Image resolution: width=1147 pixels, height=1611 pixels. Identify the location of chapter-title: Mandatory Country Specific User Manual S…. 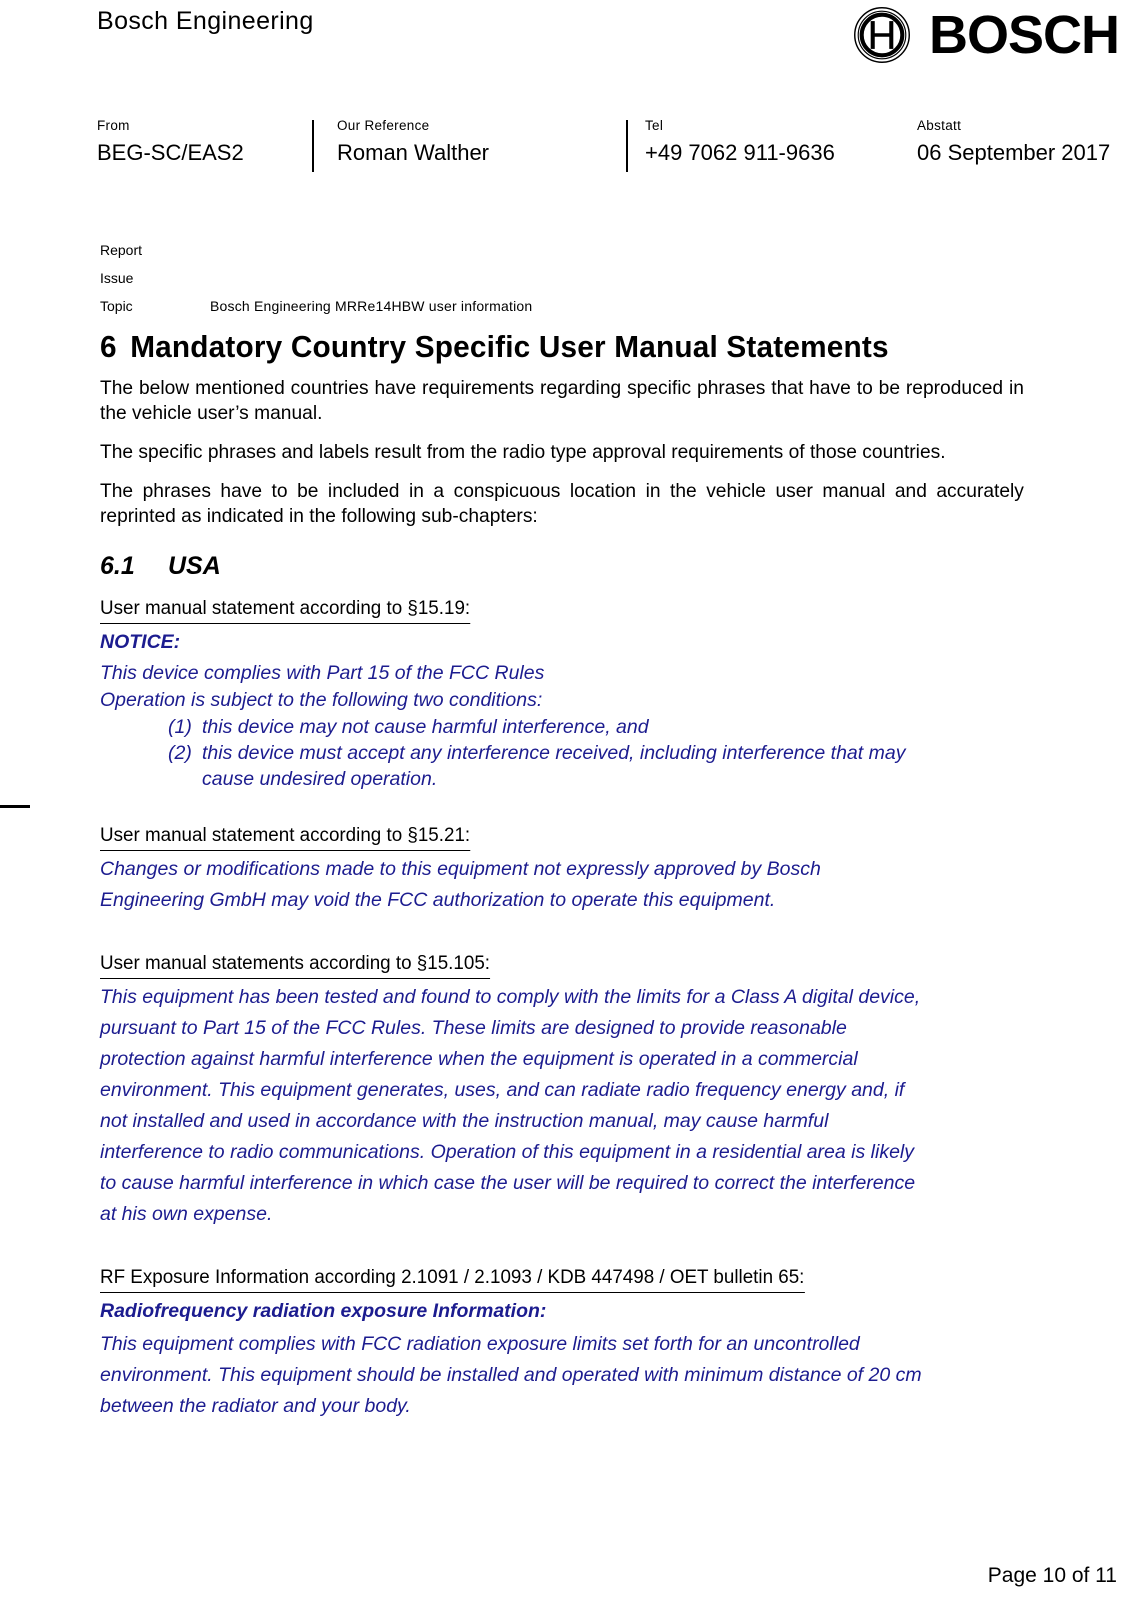
(509, 346).